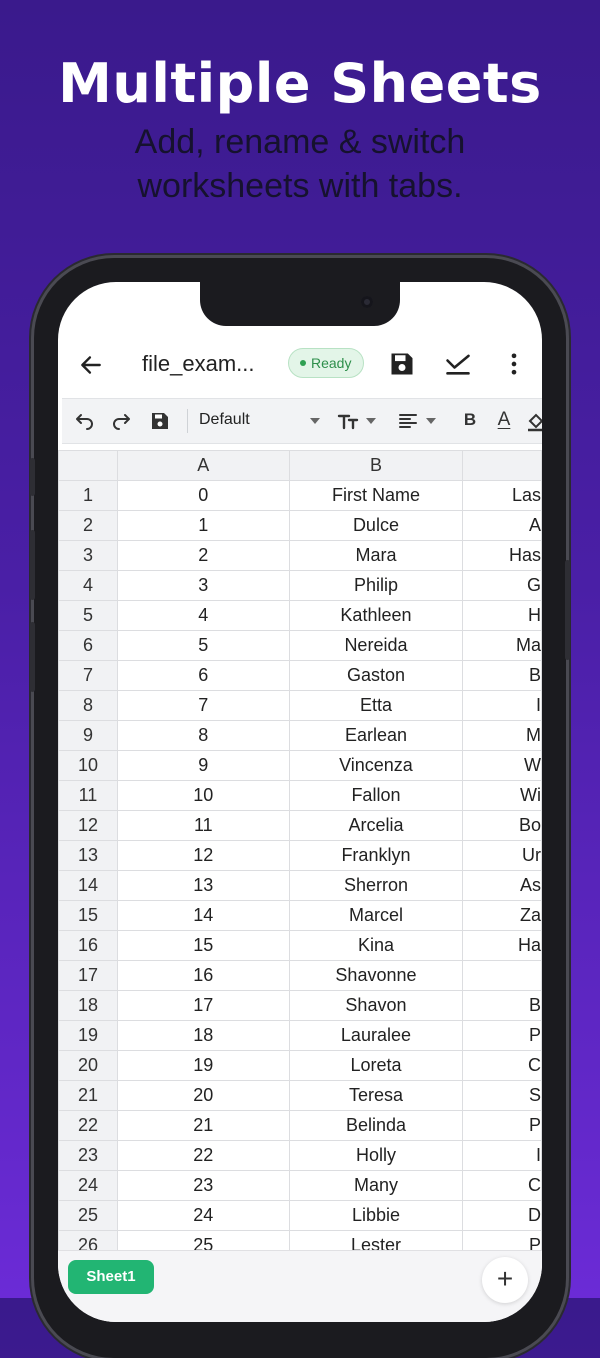  Describe the element at coordinates (88, 1125) in the screenshot. I see `row-number-cell: 22` at that location.